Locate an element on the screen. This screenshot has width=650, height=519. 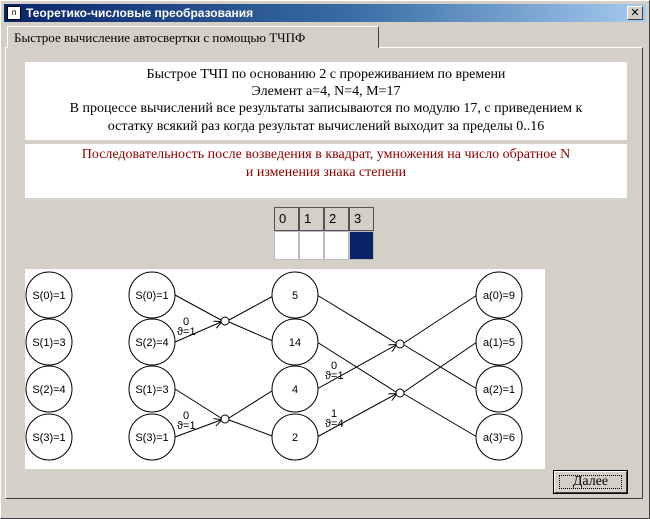
twiddle-labels: 0 ϑ=1 0 ϑ=1 0 ϑ=1 1 ϑ=4 is located at coordinates (260, 374).